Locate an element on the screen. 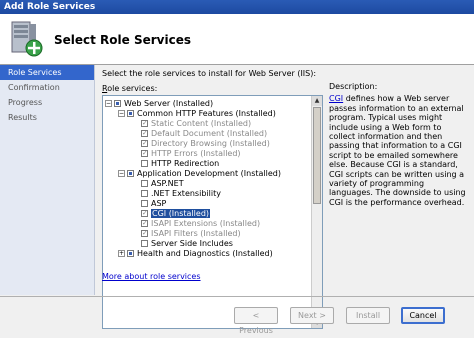  checkbox-http-errors is located at coordinates (144, 153).